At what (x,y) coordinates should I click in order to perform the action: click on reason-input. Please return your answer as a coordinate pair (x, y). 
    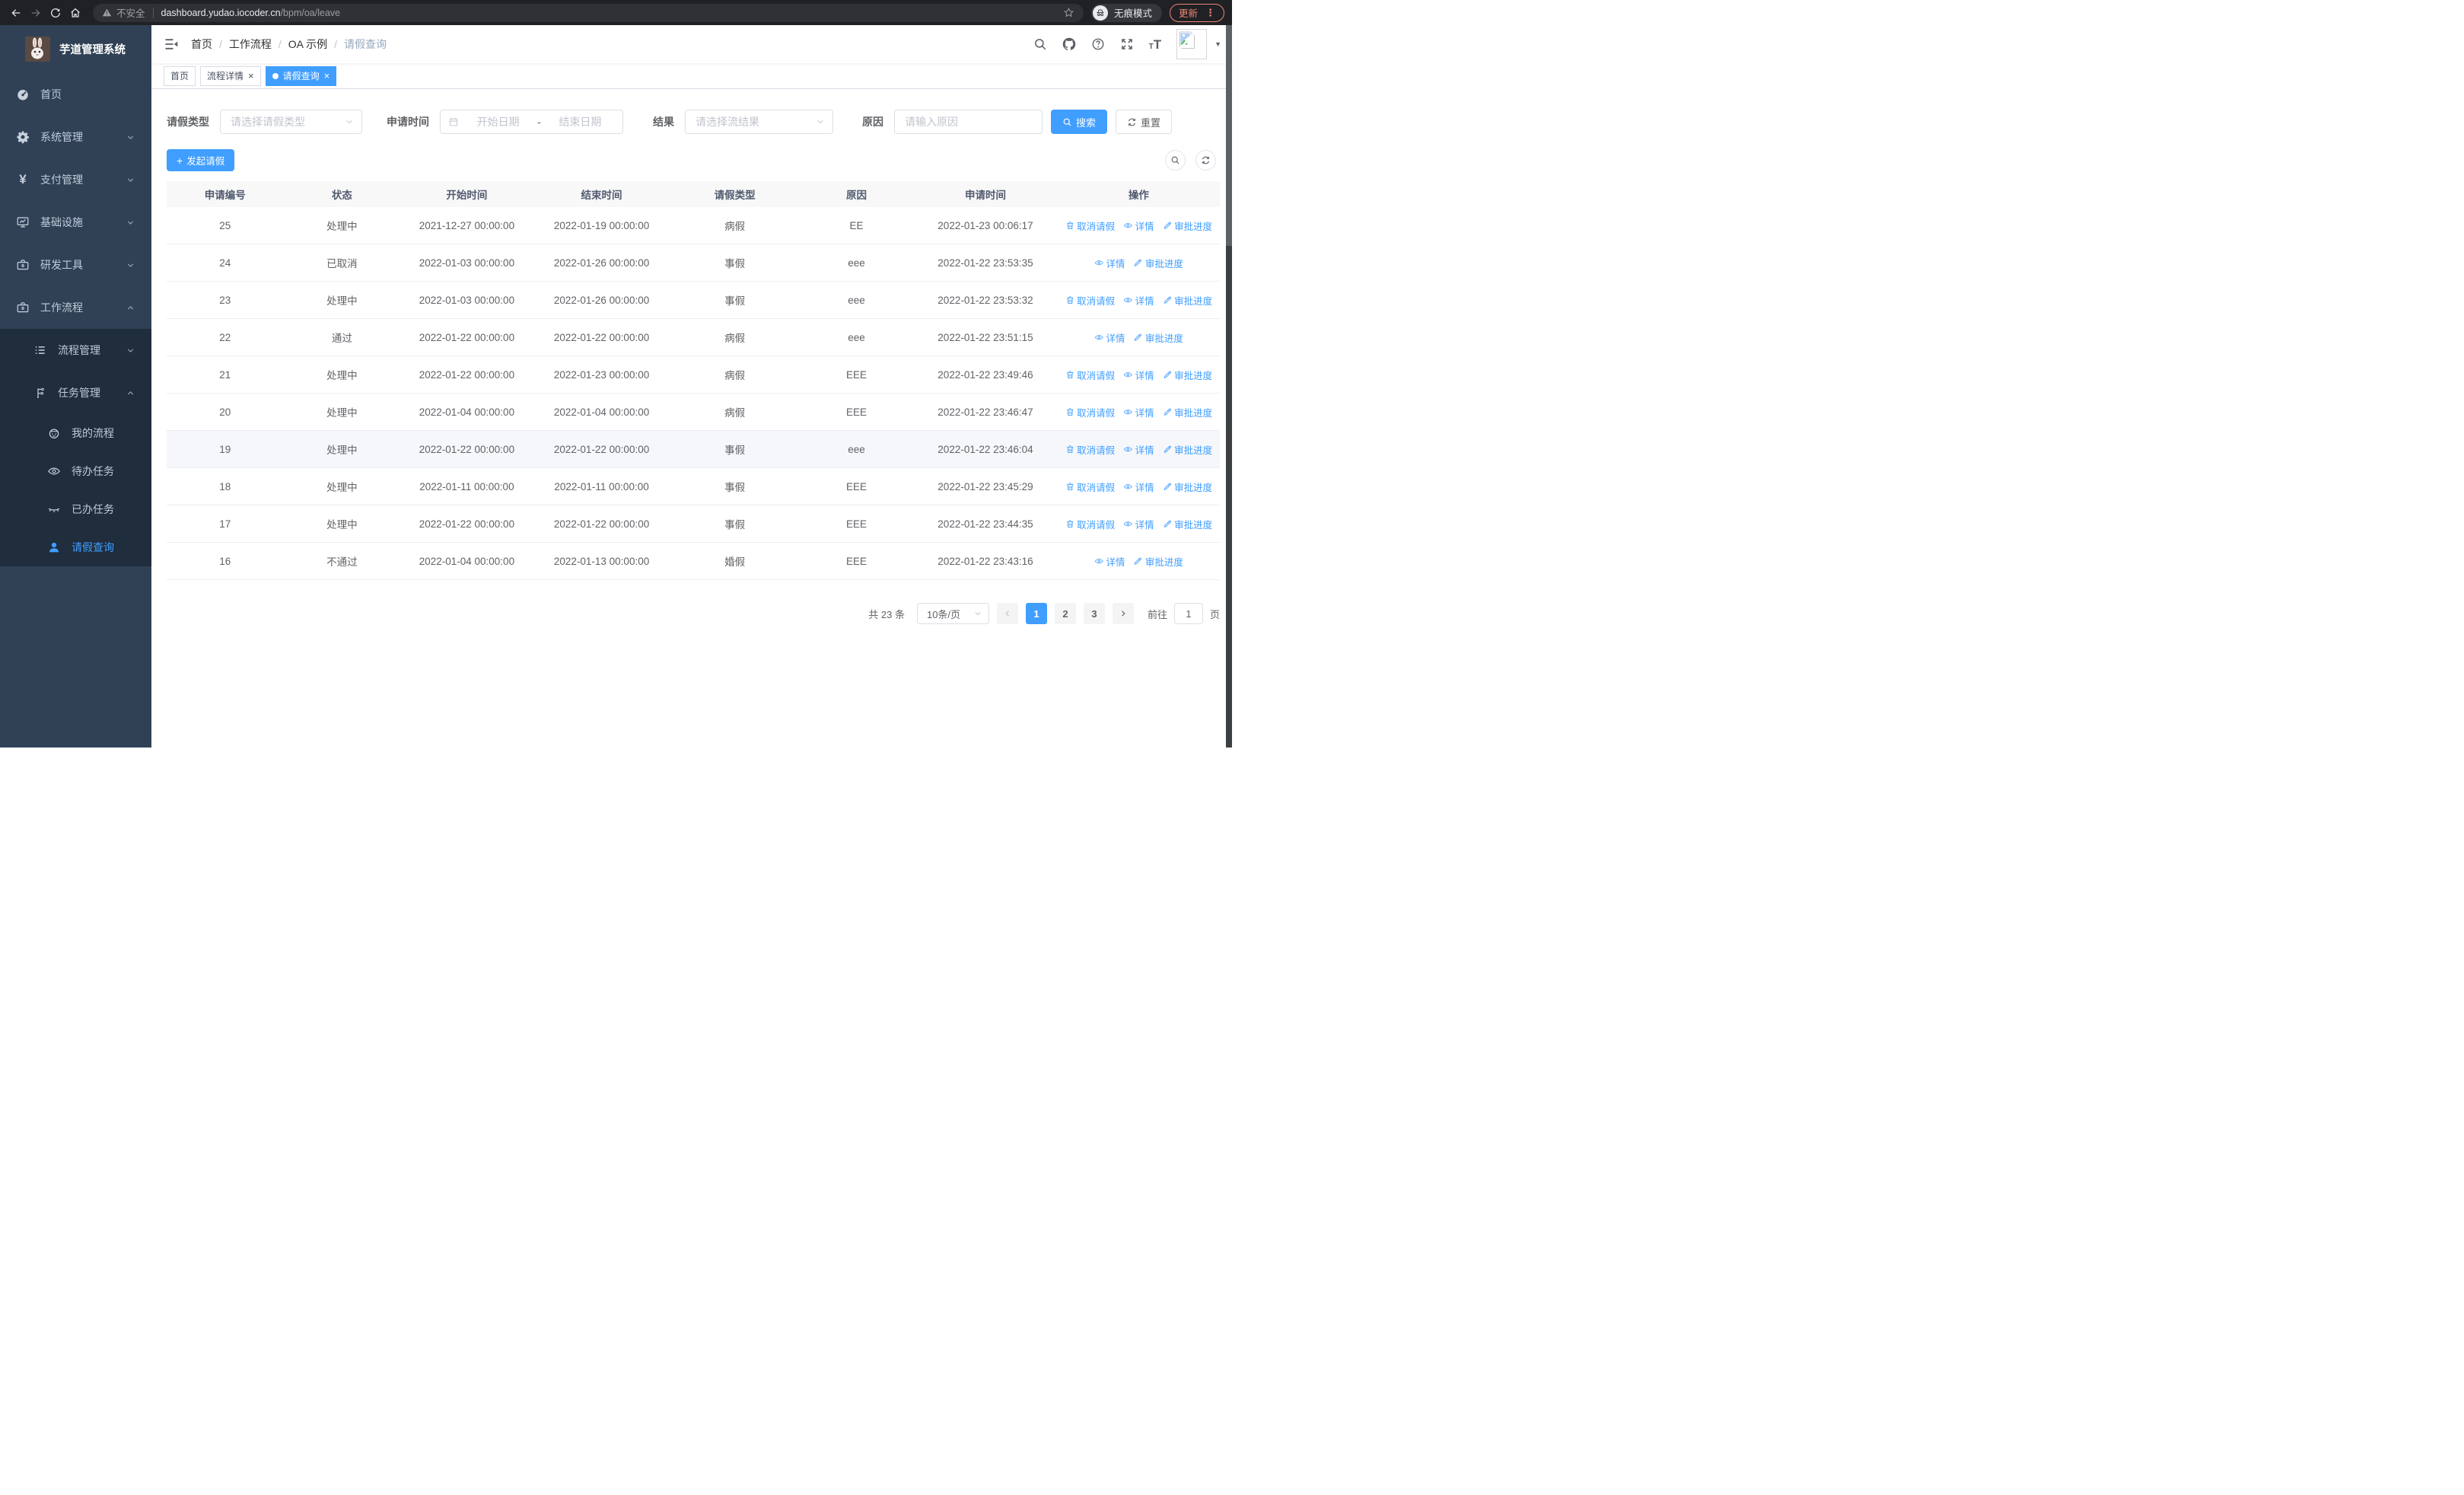
    Looking at the image, I should click on (968, 122).